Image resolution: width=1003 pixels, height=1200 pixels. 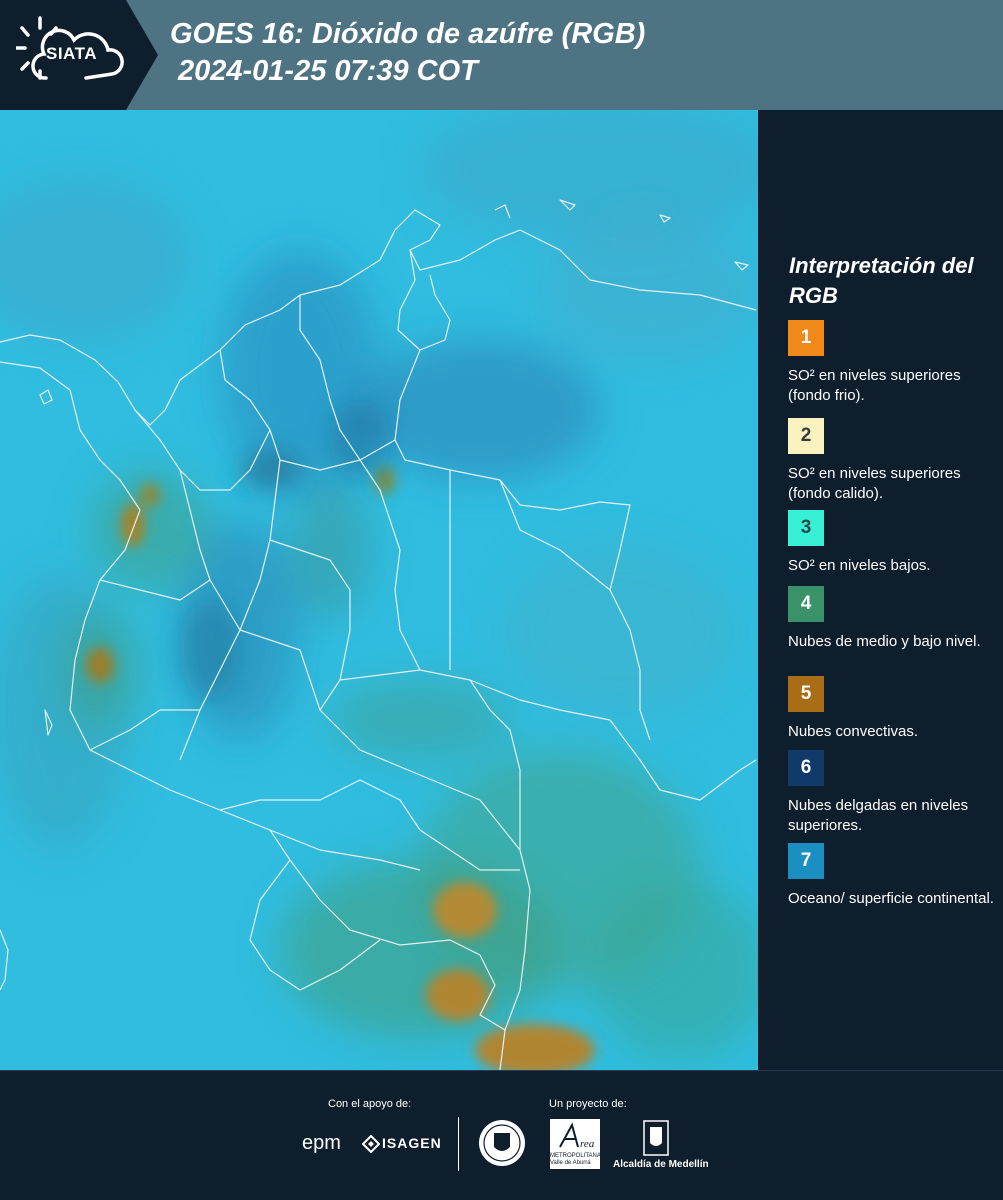 I want to click on map-timestamp: 2024-01-25 07:39 COT, so click(x=328, y=71).